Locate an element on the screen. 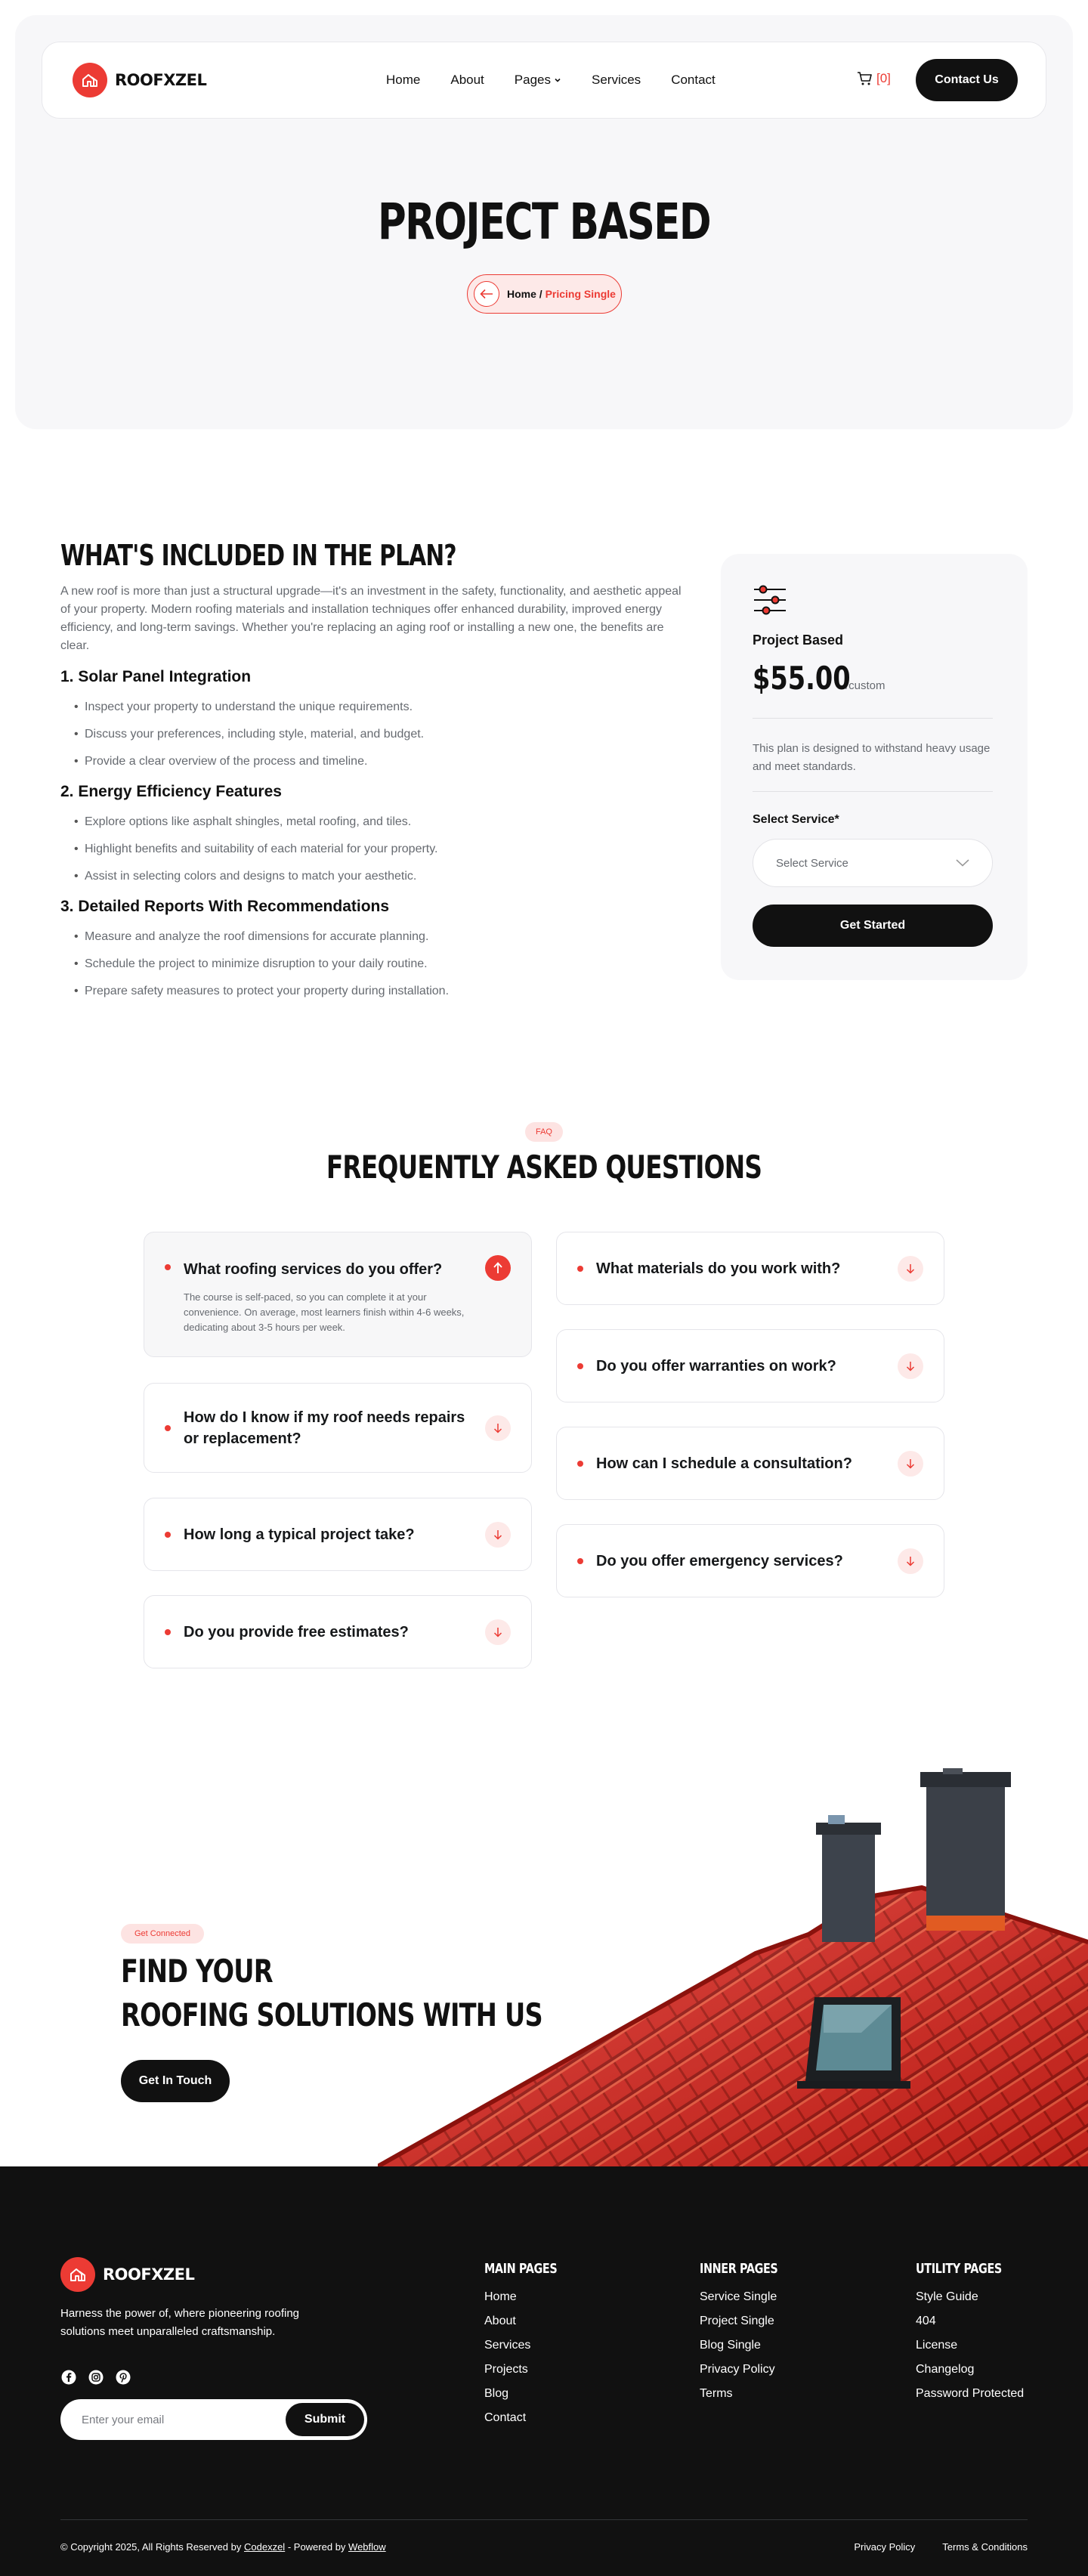 The height and width of the screenshot is (2576, 1088). faq-tag: FAQ is located at coordinates (544, 1132).